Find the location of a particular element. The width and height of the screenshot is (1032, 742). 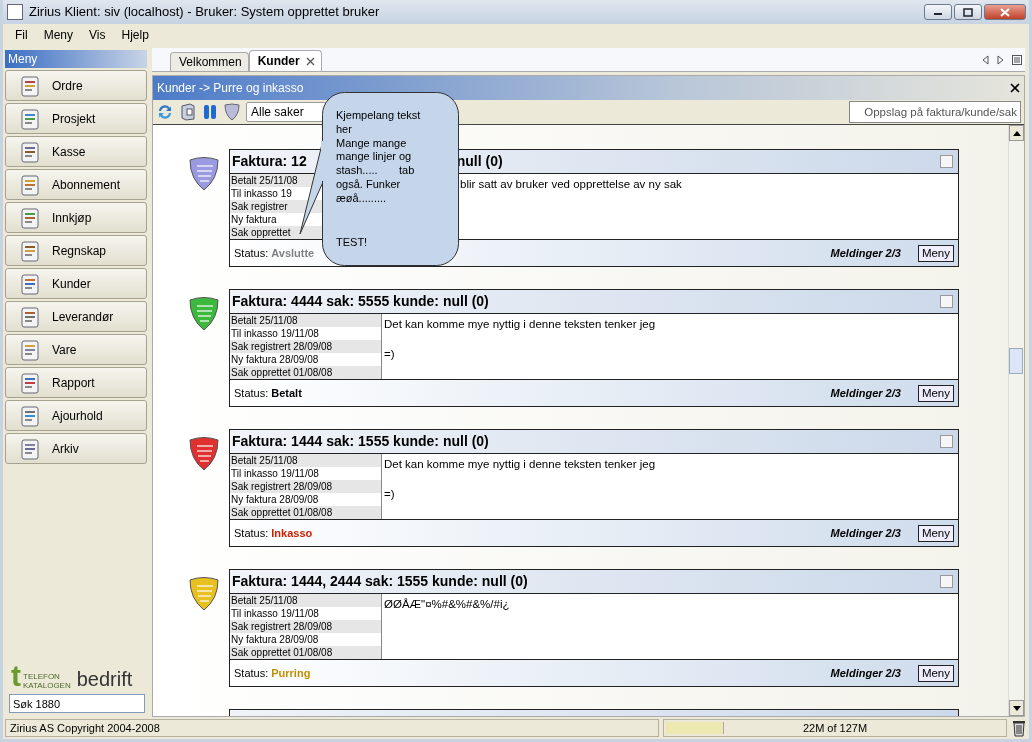

filter-dropdown: Alle saker is located at coordinates (286, 112).